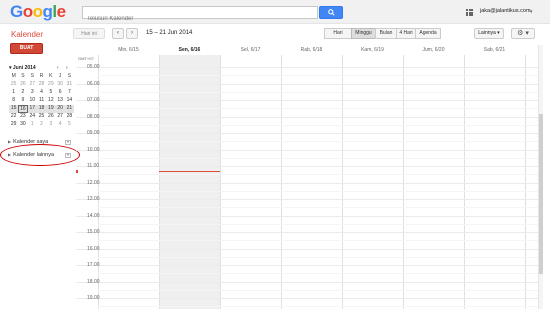  Describe the element at coordinates (189, 50) in the screenshot. I see `day-header: Sen, 6/16` at that location.